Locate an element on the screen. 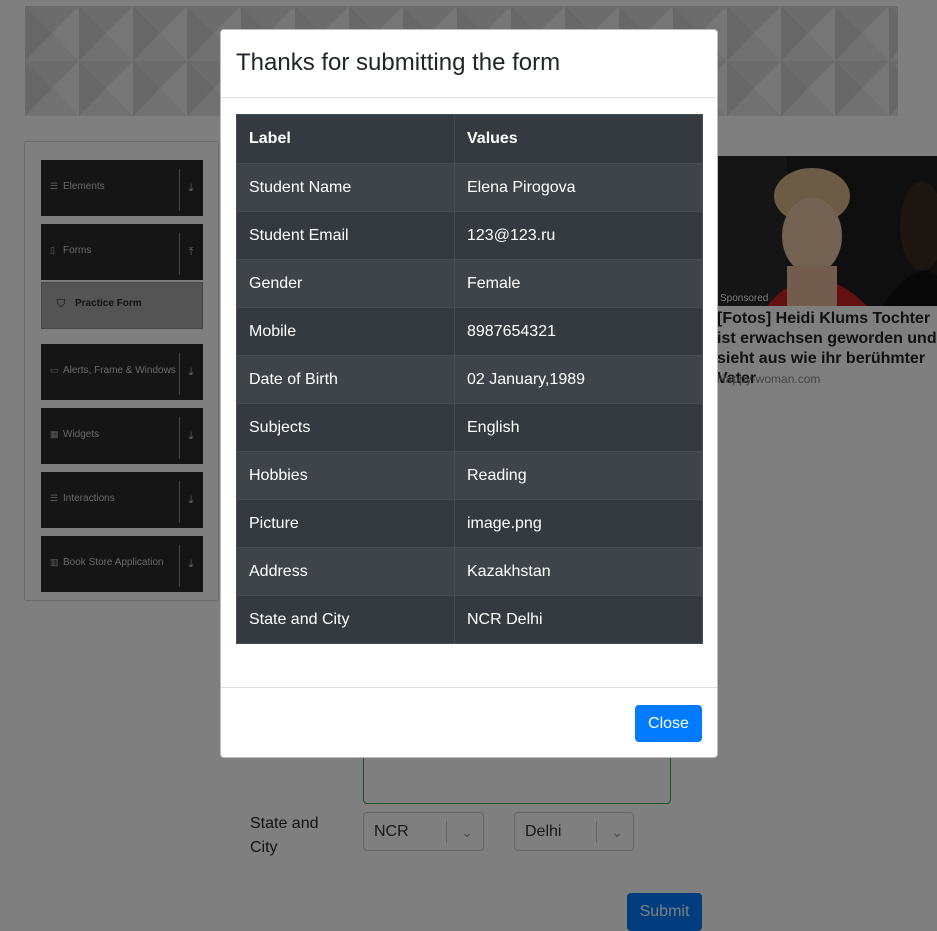 The height and width of the screenshot is (931, 937). table-row: Student Name Elena Pirogova is located at coordinates (469, 187).